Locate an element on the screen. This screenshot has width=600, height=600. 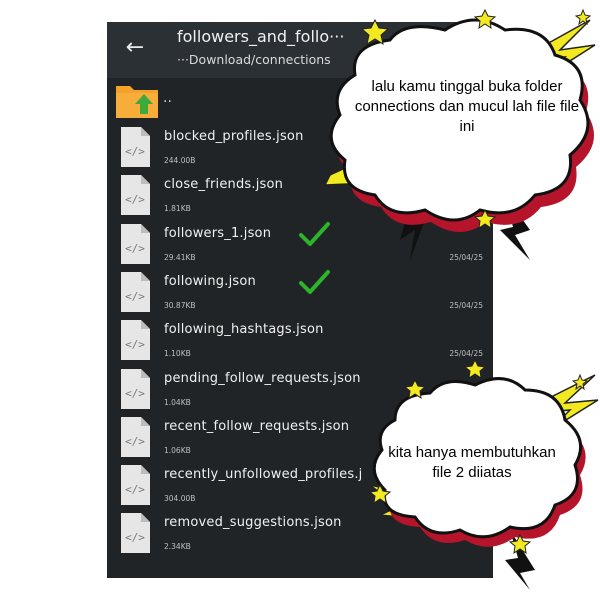
file-row: </> following.json 30.87KB 25/04/25 is located at coordinates (300, 293).